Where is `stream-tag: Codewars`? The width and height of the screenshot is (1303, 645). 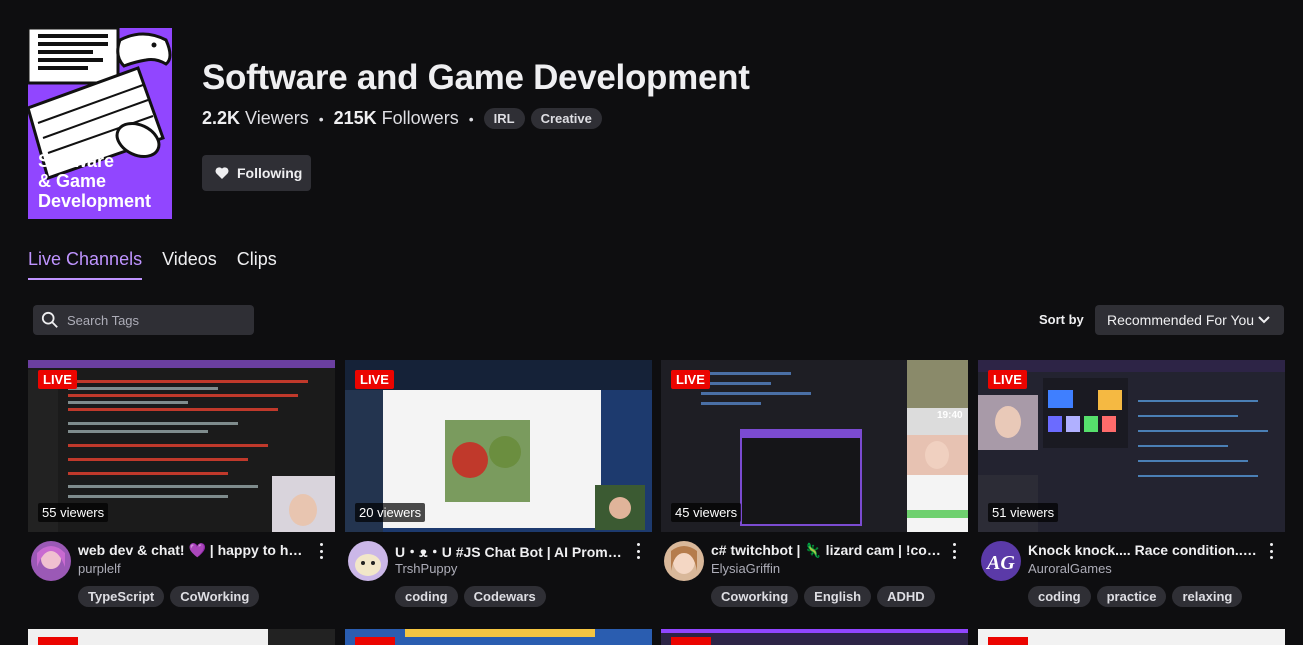
stream-tag: Codewars is located at coordinates (504, 596).